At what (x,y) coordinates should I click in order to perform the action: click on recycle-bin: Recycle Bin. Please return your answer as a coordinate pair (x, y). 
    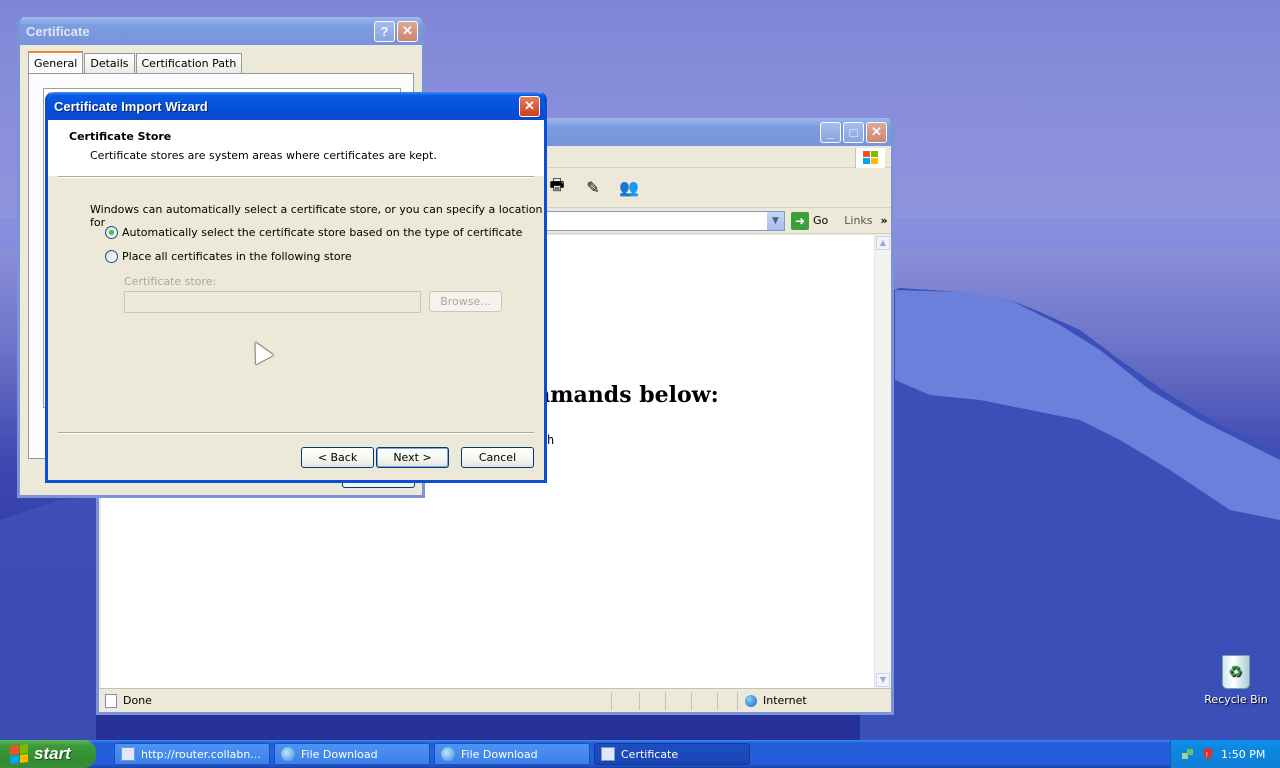
    Looking at the image, I should click on (1236, 680).